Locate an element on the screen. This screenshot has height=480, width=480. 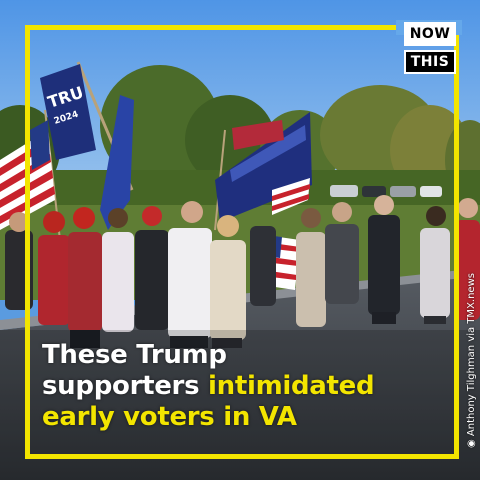
photo-credit: ◉ Anthony Tilghman via TMX.news is located at coordinates (471, 360).